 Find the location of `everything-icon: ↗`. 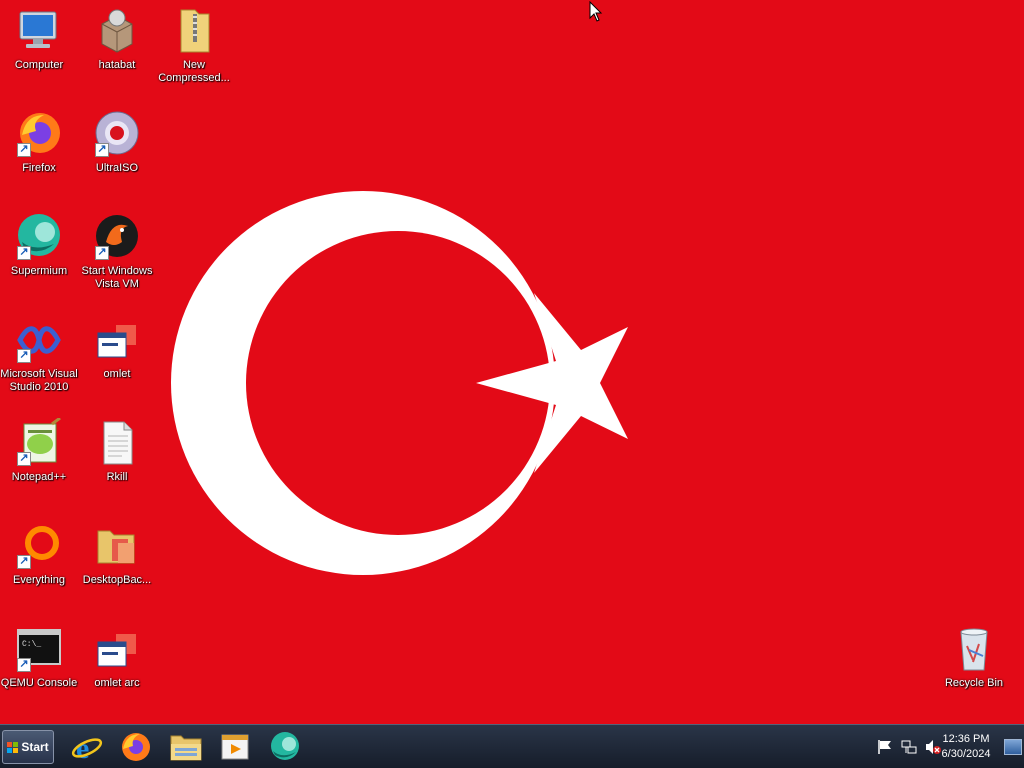

everything-icon: ↗ is located at coordinates (39, 546).